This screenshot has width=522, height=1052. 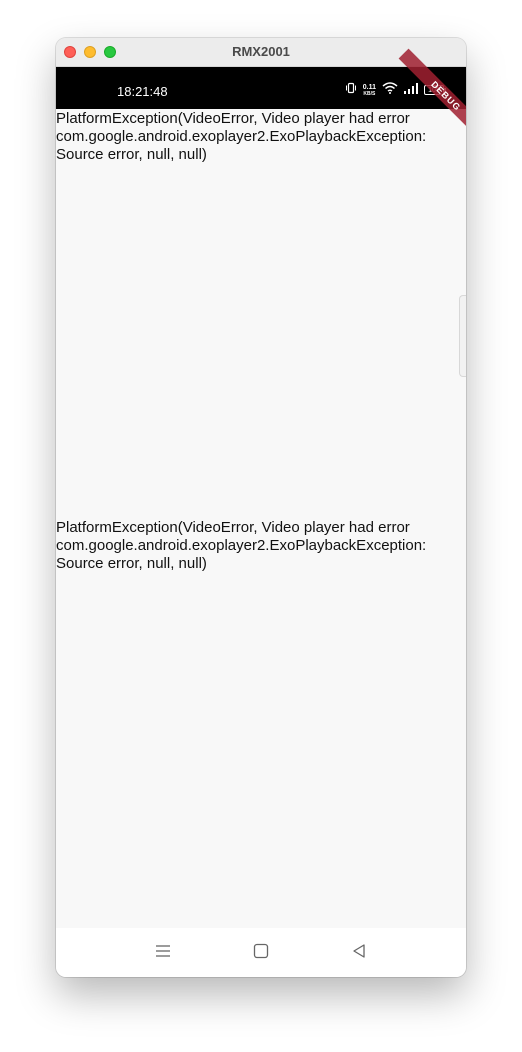 I want to click on net-speed-indicator: 0.11 KB/S, so click(x=369, y=90).